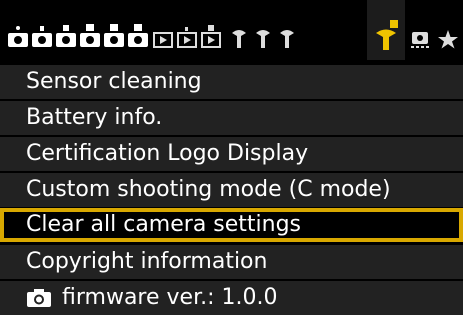  What do you see at coordinates (208, 189) in the screenshot?
I see `menu-item-label: Custom shooting mode (C mode)` at bounding box center [208, 189].